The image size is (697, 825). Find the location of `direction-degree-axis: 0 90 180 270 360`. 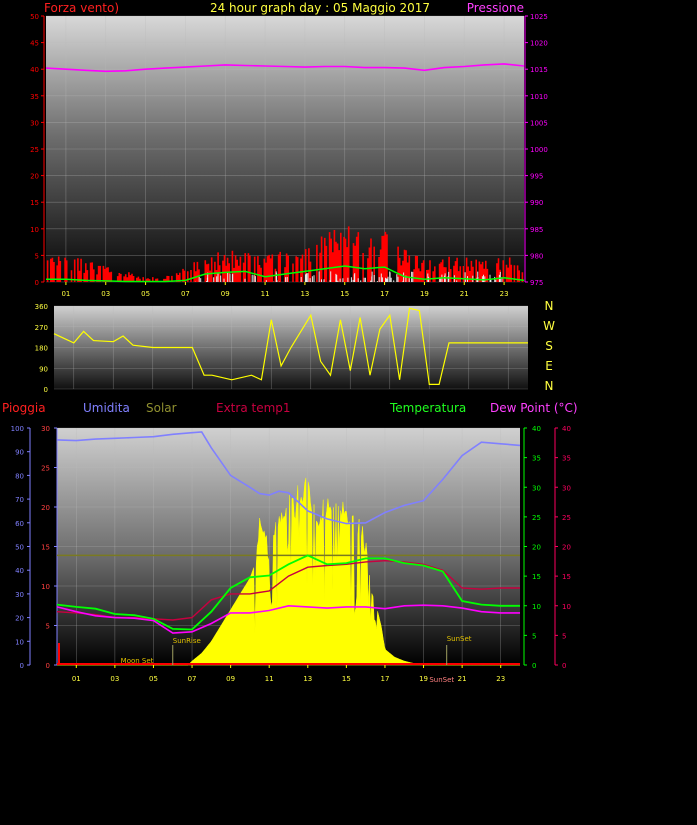

direction-degree-axis: 0 90 180 270 360 is located at coordinates (41, 348).